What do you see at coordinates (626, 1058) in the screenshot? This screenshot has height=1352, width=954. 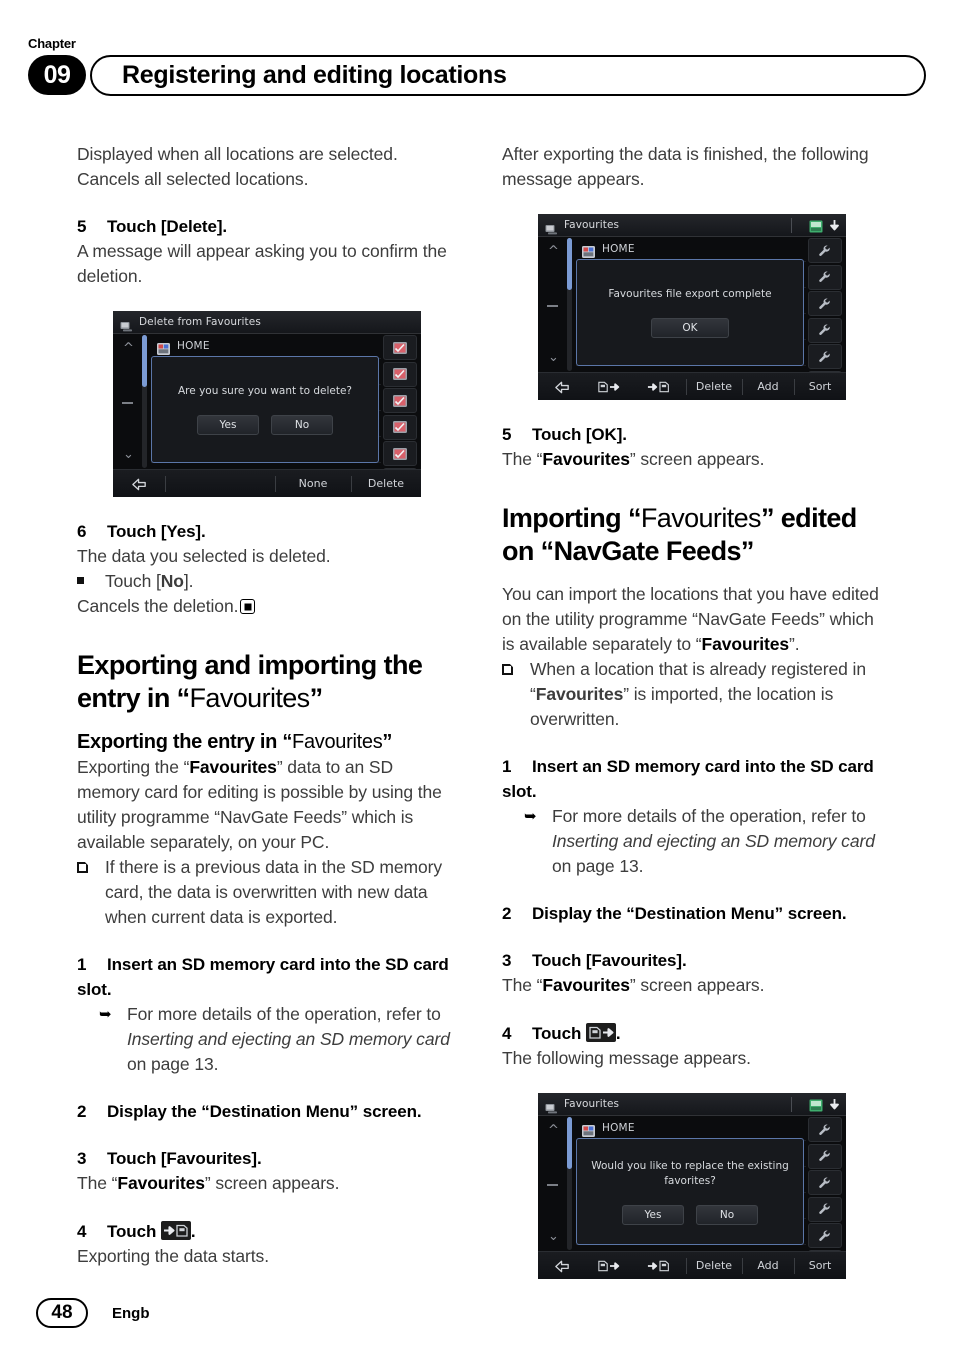 I see `right-step-4-body: The following message appears.` at bounding box center [626, 1058].